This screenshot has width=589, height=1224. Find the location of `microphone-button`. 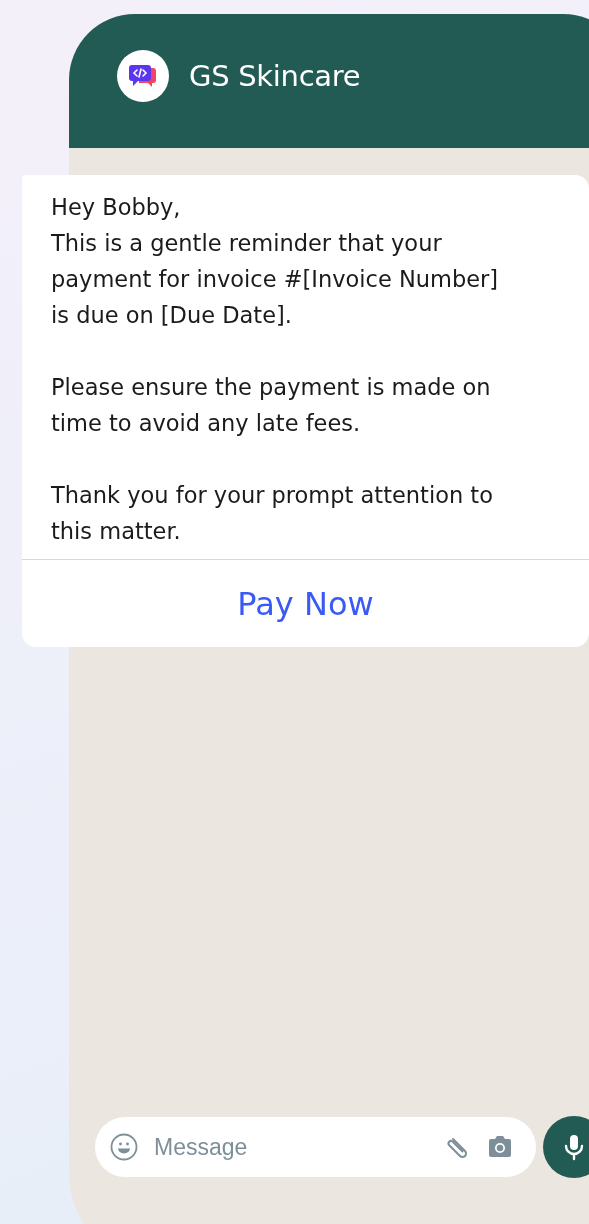

microphone-button is located at coordinates (566, 1147).